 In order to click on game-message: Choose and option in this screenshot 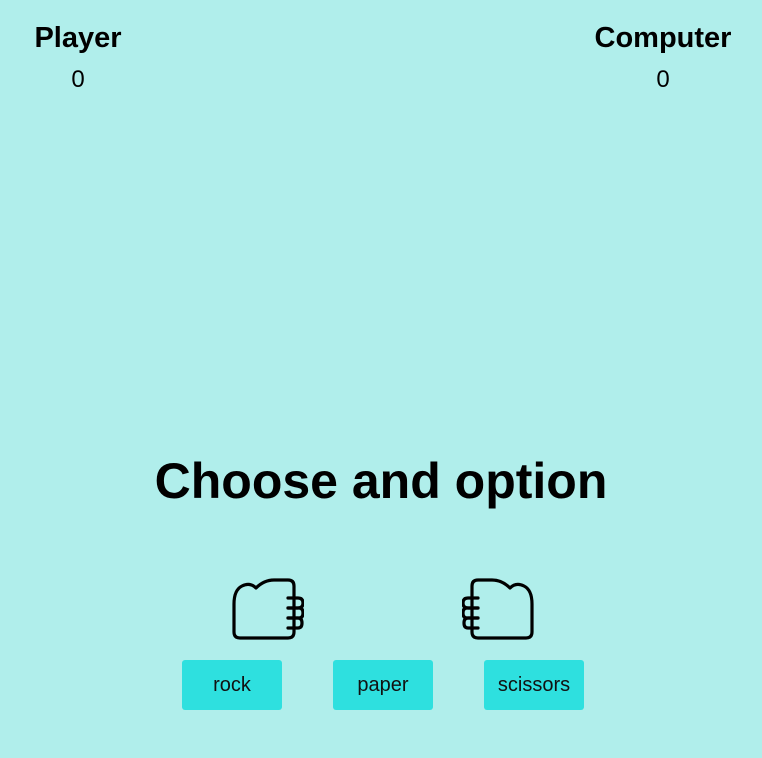, I will do `click(381, 481)`.